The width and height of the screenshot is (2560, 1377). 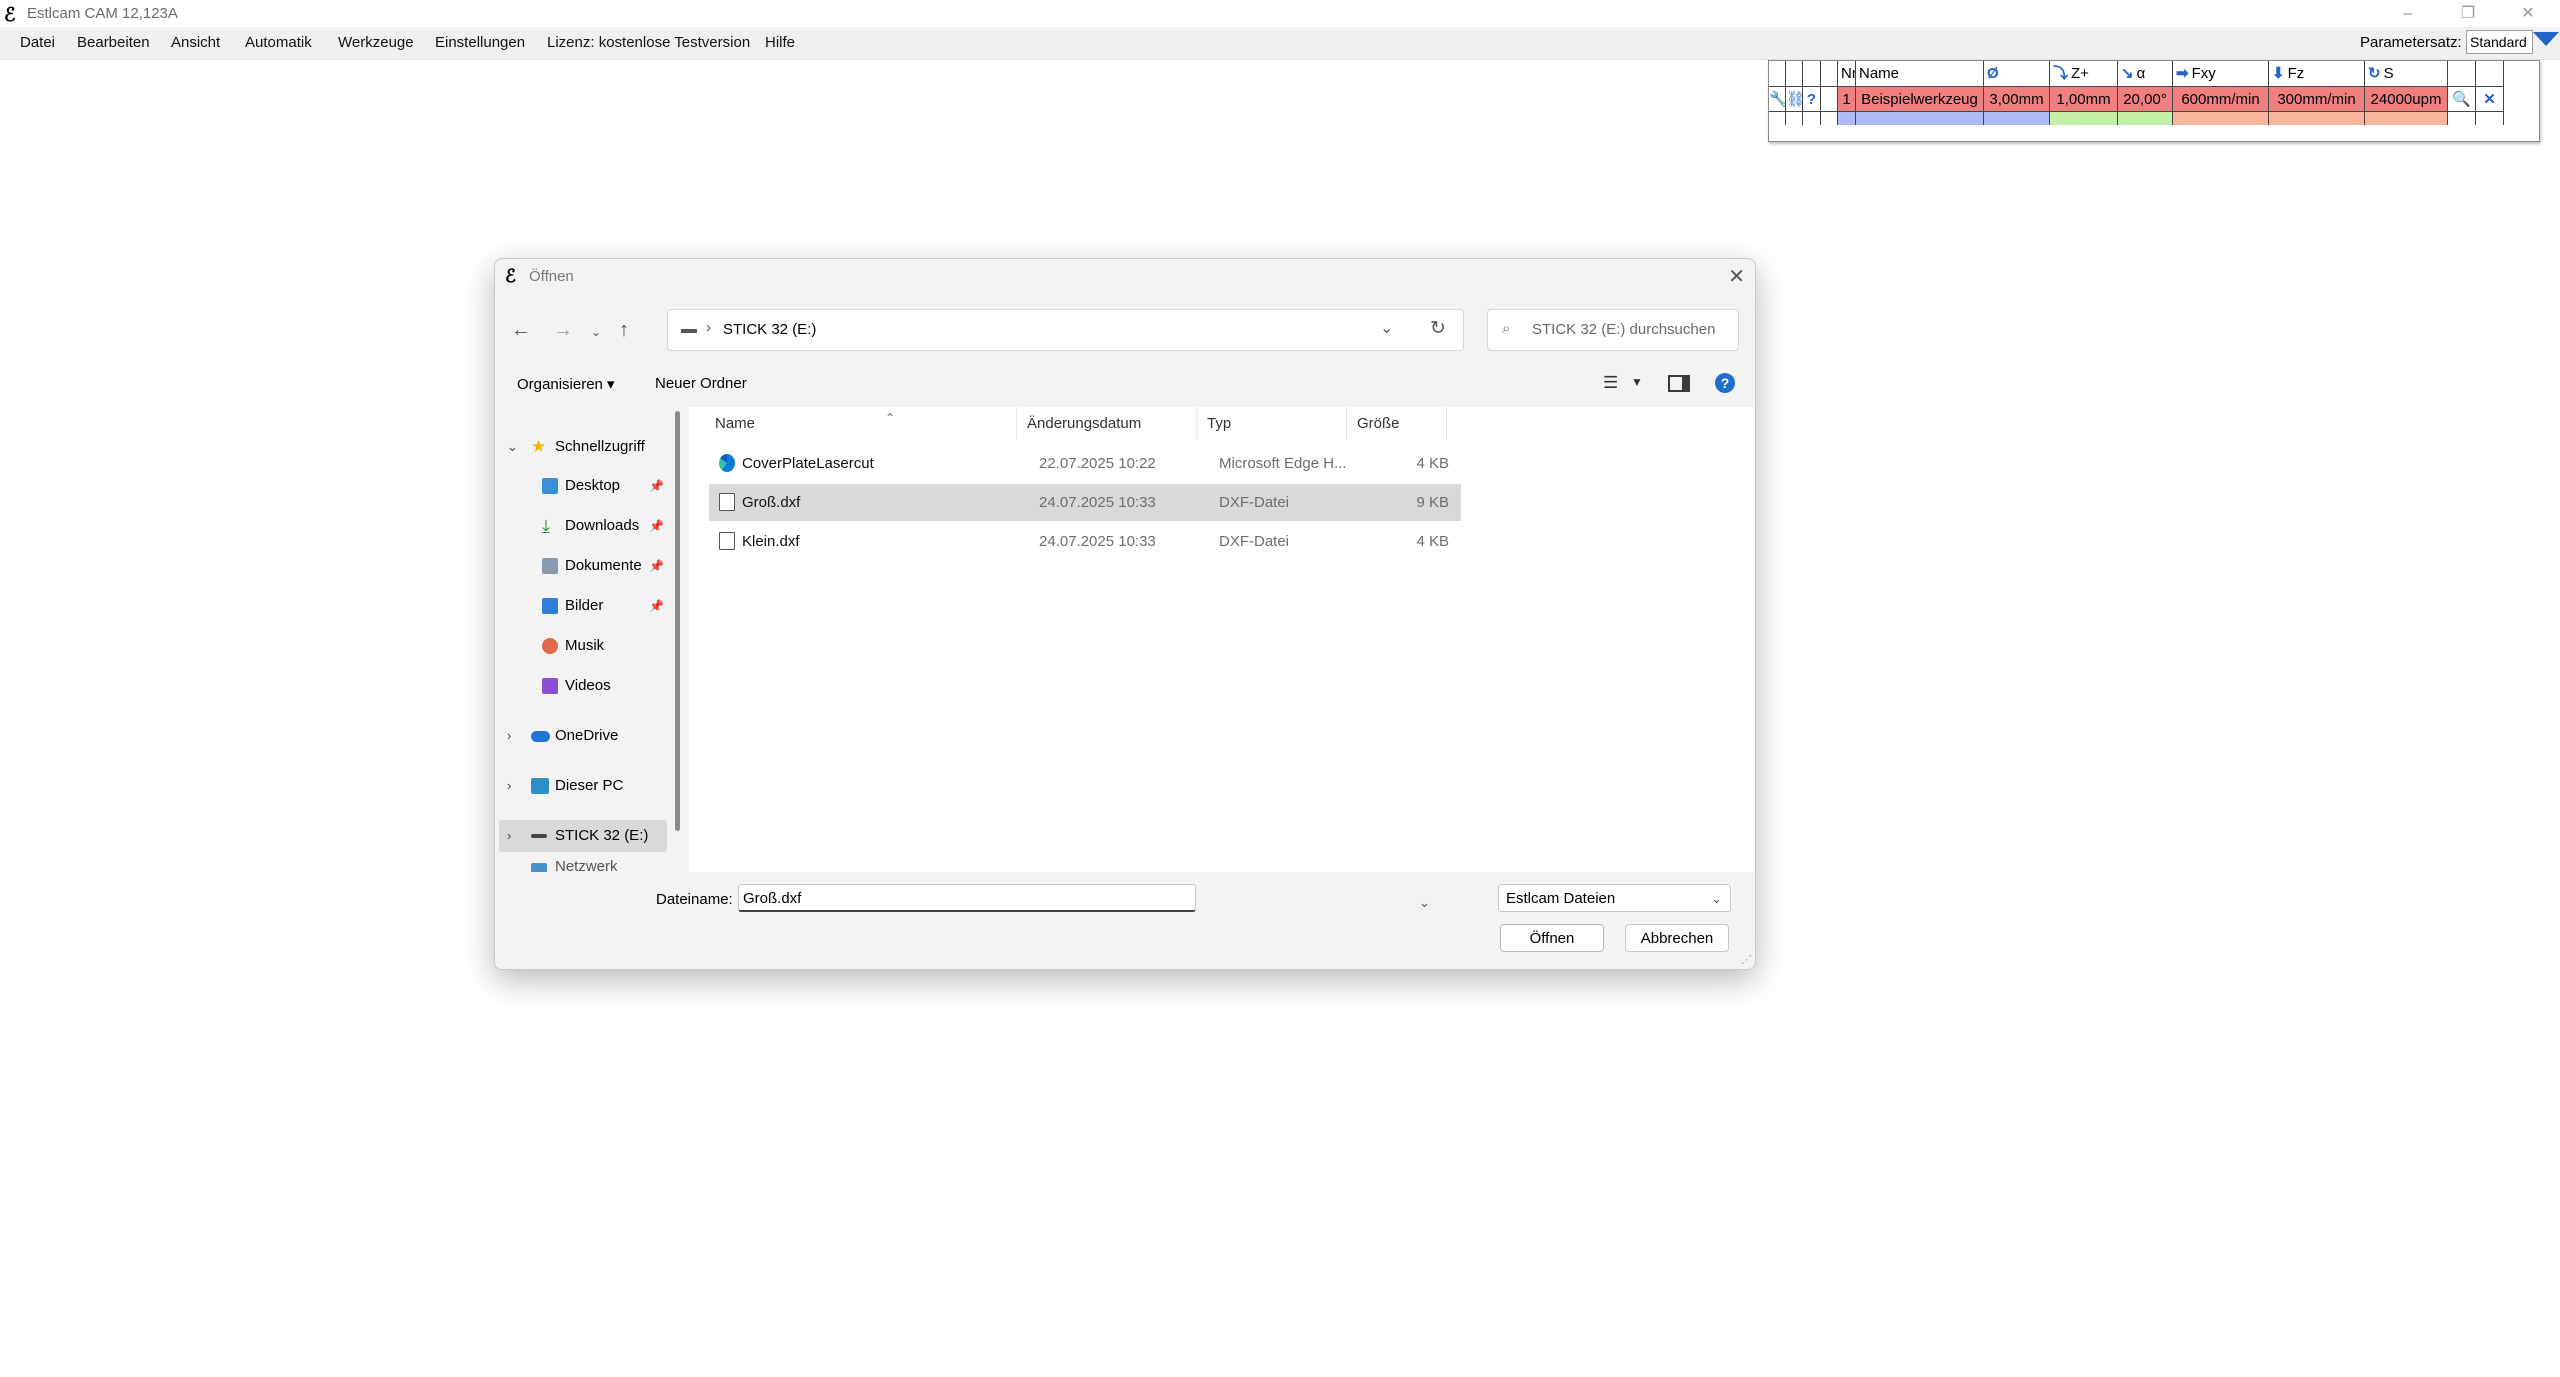 What do you see at coordinates (1107, 424) in the screenshot?
I see `column-date: Änderungsdatum` at bounding box center [1107, 424].